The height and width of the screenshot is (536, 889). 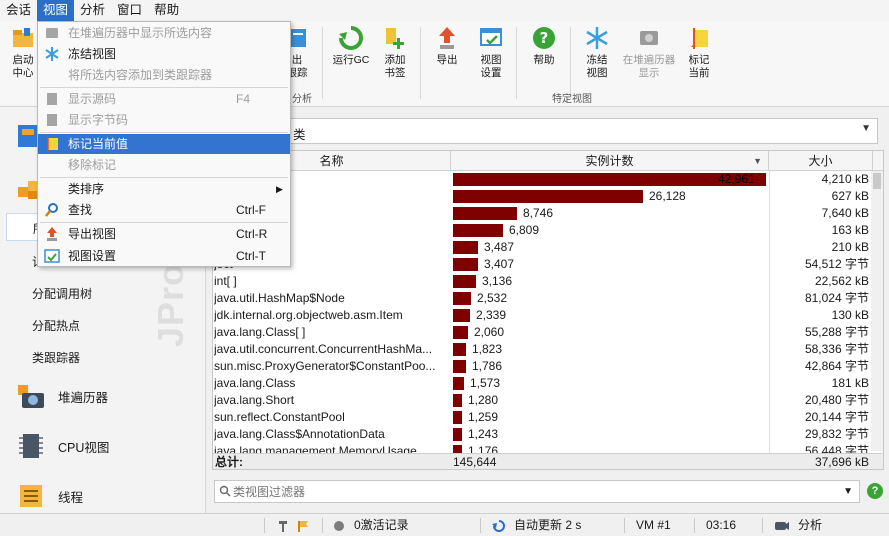 What do you see at coordinates (548, 461) in the screenshot?
I see `total-row: 总计: 145,644 37,696 kB` at bounding box center [548, 461].